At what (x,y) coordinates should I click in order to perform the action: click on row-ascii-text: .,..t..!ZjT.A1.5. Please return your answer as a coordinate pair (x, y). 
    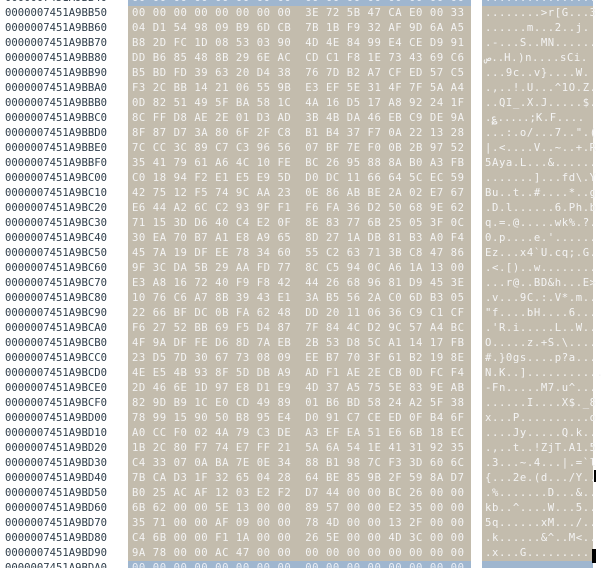
    Looking at the image, I should click on (541, 448).